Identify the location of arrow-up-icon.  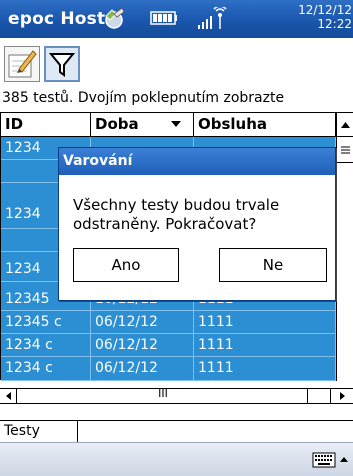
(345, 125).